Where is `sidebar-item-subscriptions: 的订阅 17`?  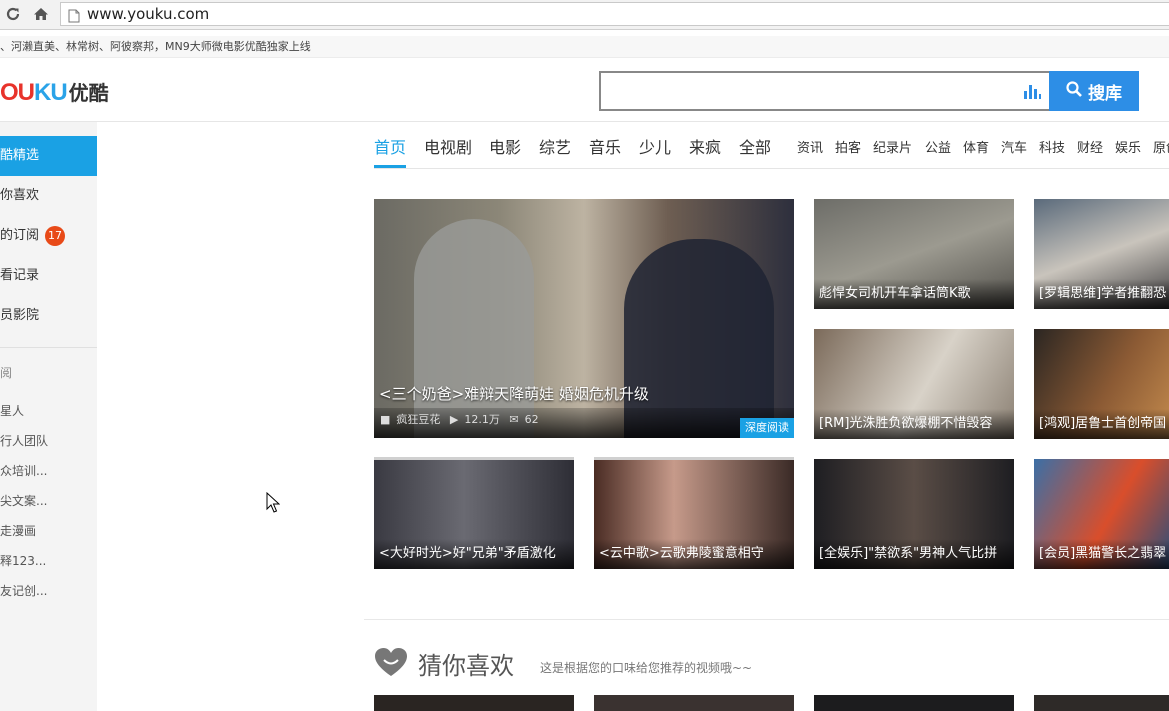
sidebar-item-subscriptions: 的订阅 17 is located at coordinates (48, 236).